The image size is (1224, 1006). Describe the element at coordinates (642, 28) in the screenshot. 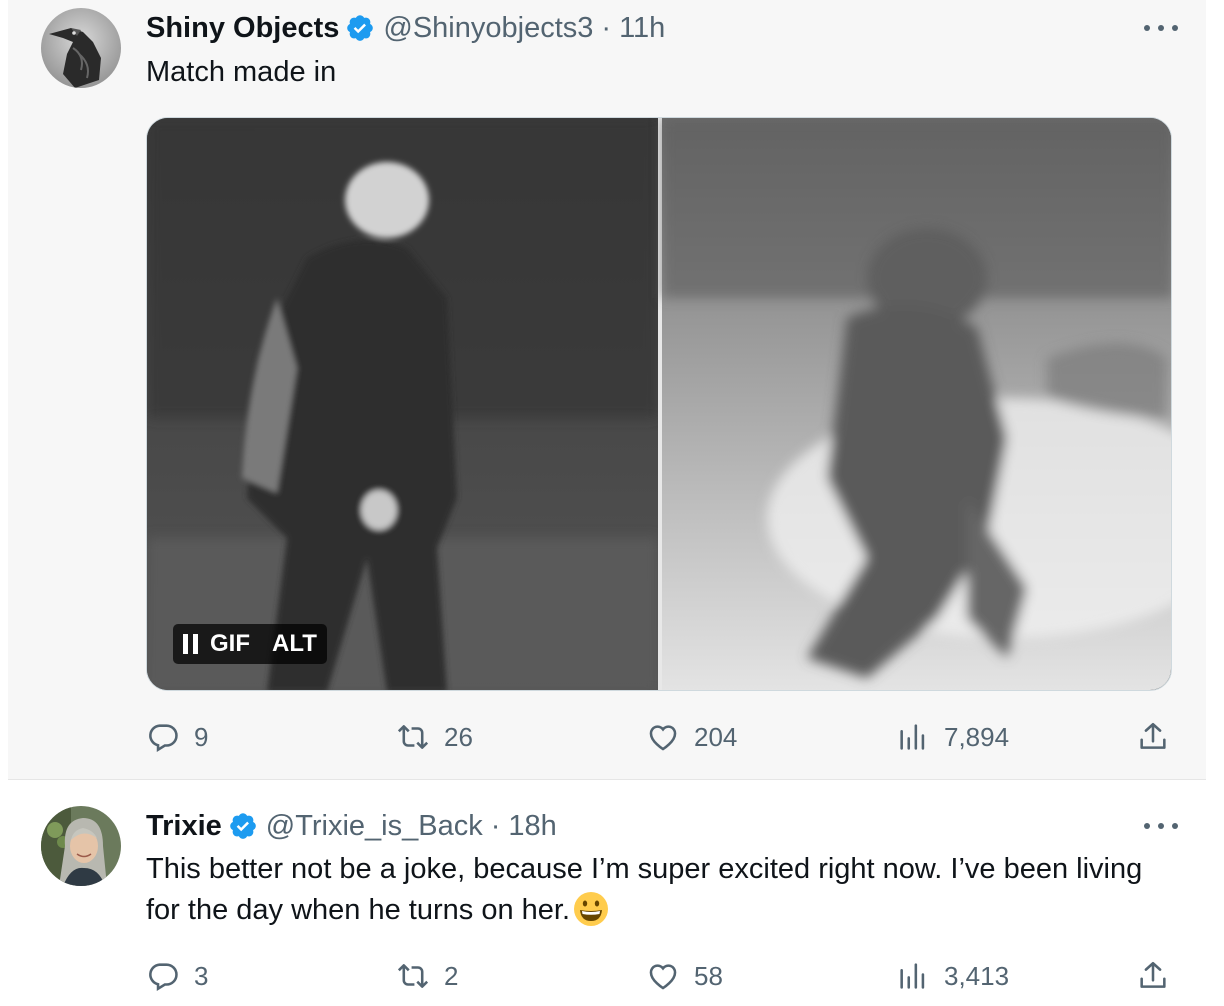

I see `tweet-timestamp: 11h` at that location.